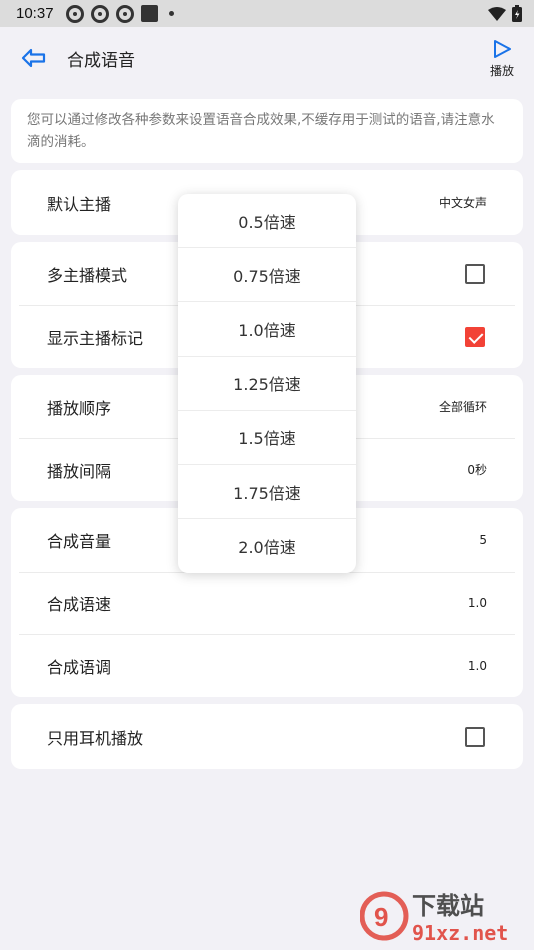 Image resolution: width=534 pixels, height=950 pixels. I want to click on play-label: 播放, so click(501, 71).